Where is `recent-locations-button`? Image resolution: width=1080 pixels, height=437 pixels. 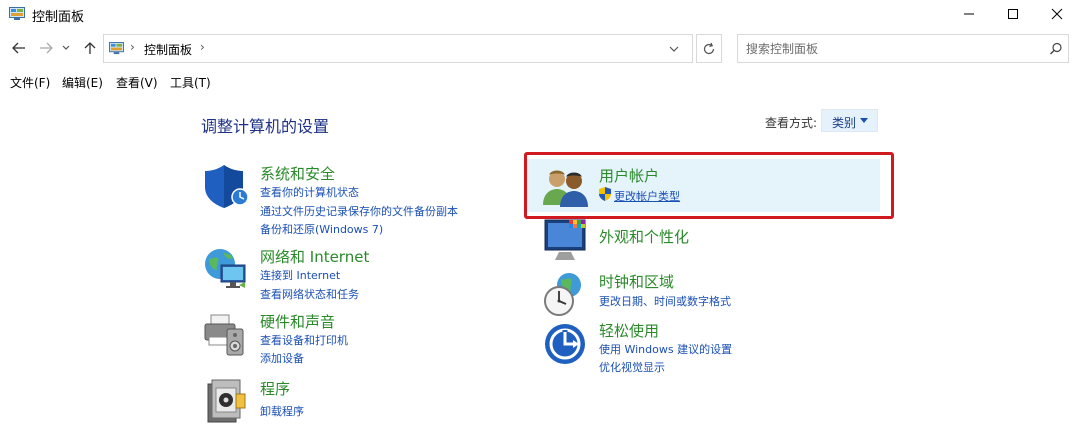
recent-locations-button is located at coordinates (66, 48).